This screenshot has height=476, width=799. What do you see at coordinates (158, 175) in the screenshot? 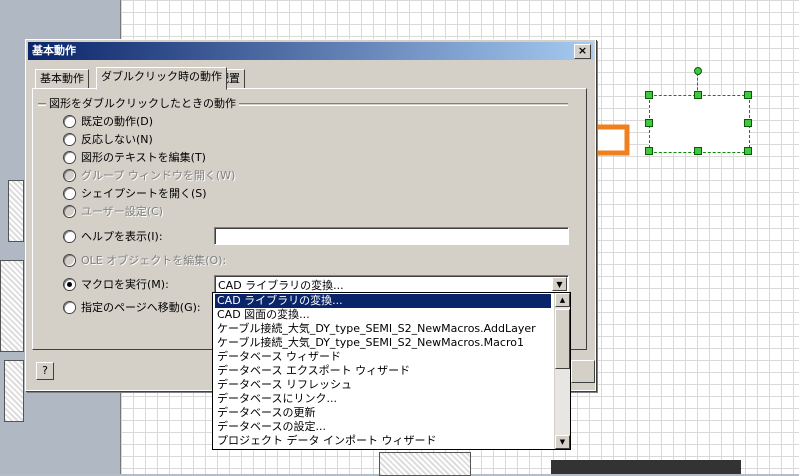
I see `option-label: グループ ウィンドウを開く(W)` at bounding box center [158, 175].